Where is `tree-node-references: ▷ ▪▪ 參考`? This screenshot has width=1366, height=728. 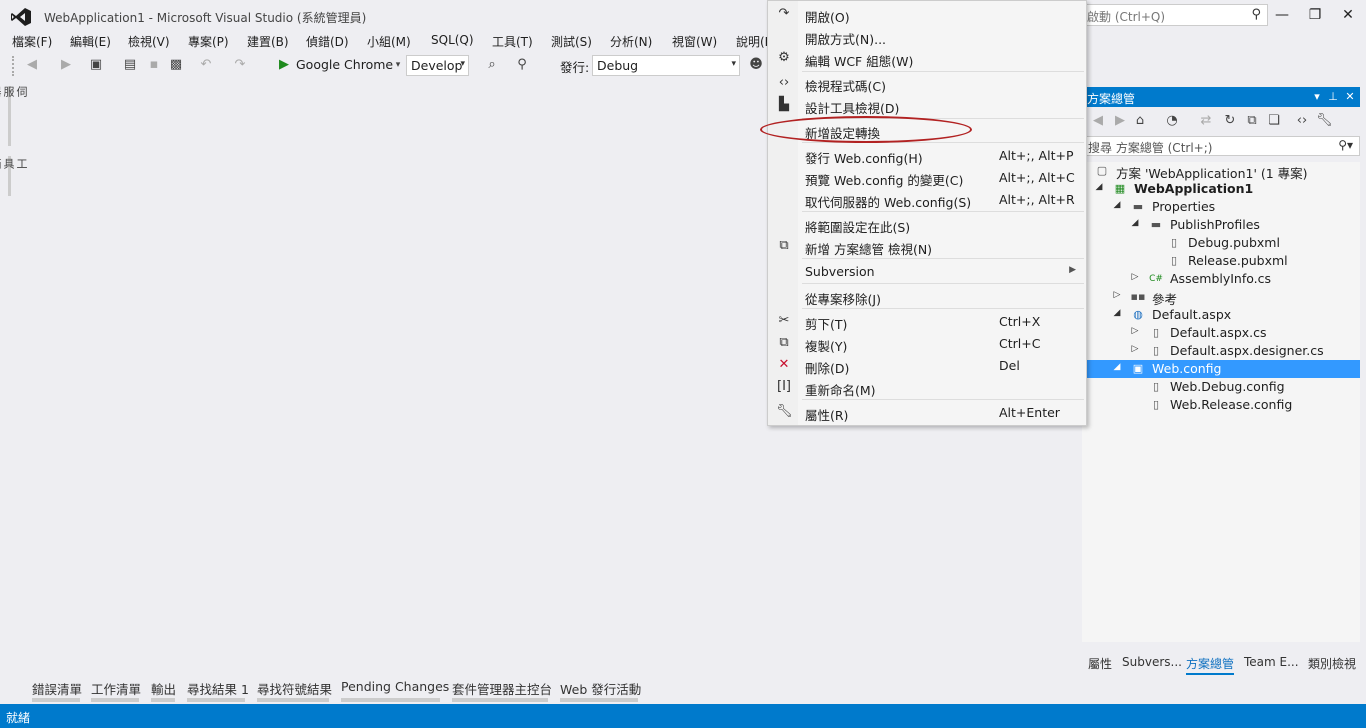
tree-node-references: ▷ ▪▪ 參考 is located at coordinates (1221, 297).